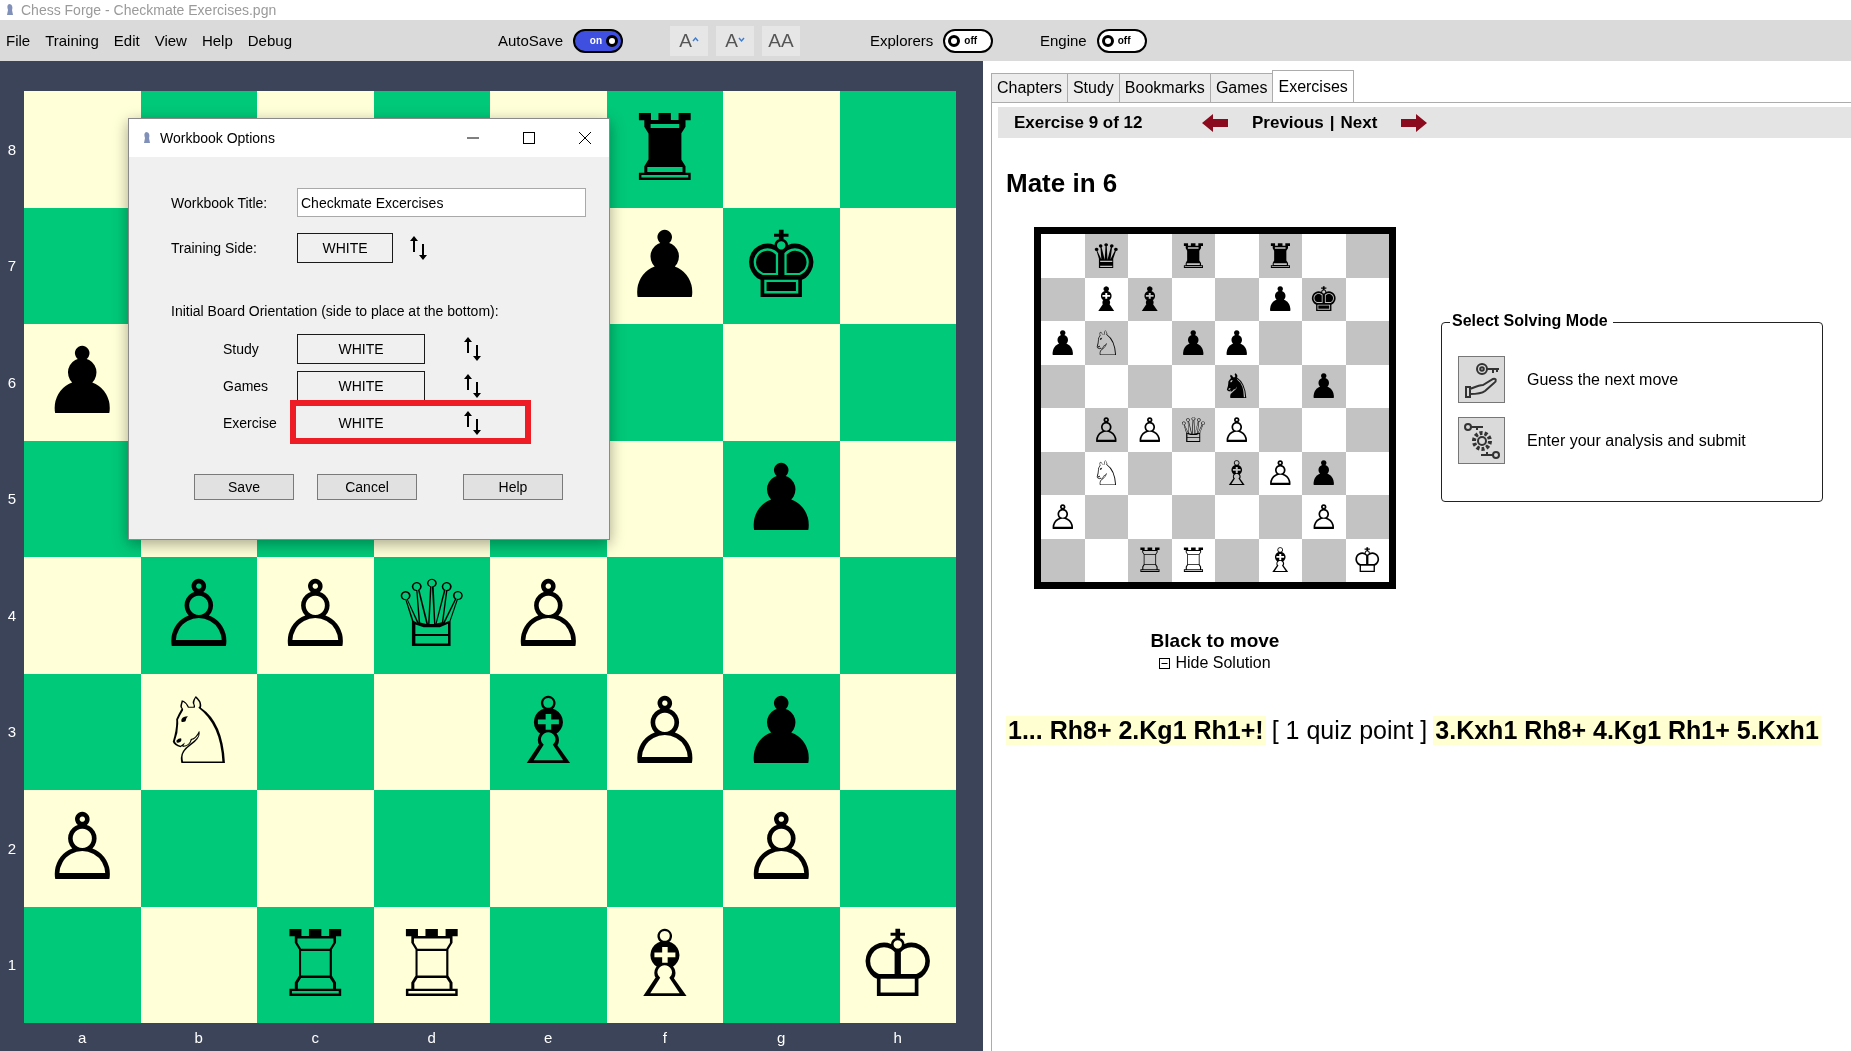  What do you see at coordinates (548, 1037) in the screenshot?
I see `file-label: e` at bounding box center [548, 1037].